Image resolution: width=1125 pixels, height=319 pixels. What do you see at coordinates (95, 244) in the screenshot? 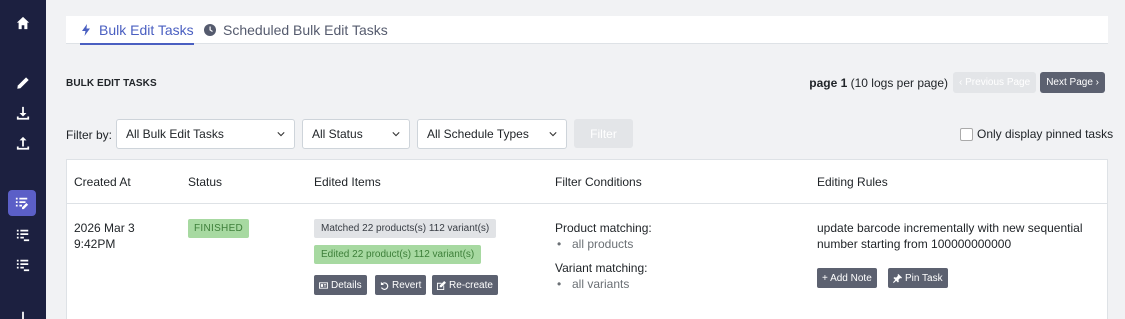
I see `created-time: 9:42PM` at bounding box center [95, 244].